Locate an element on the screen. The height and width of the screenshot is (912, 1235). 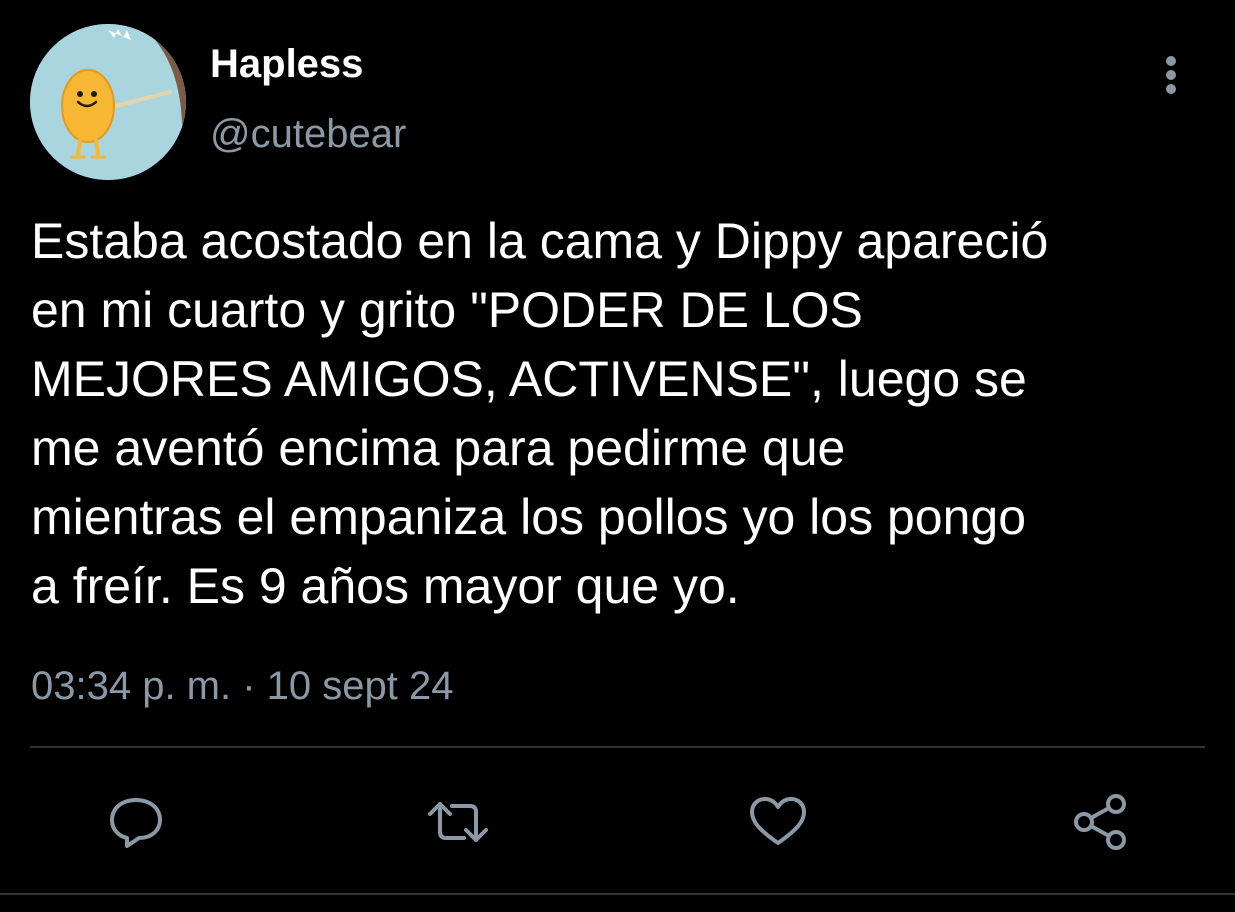
more-options-button is located at coordinates (1171, 75).